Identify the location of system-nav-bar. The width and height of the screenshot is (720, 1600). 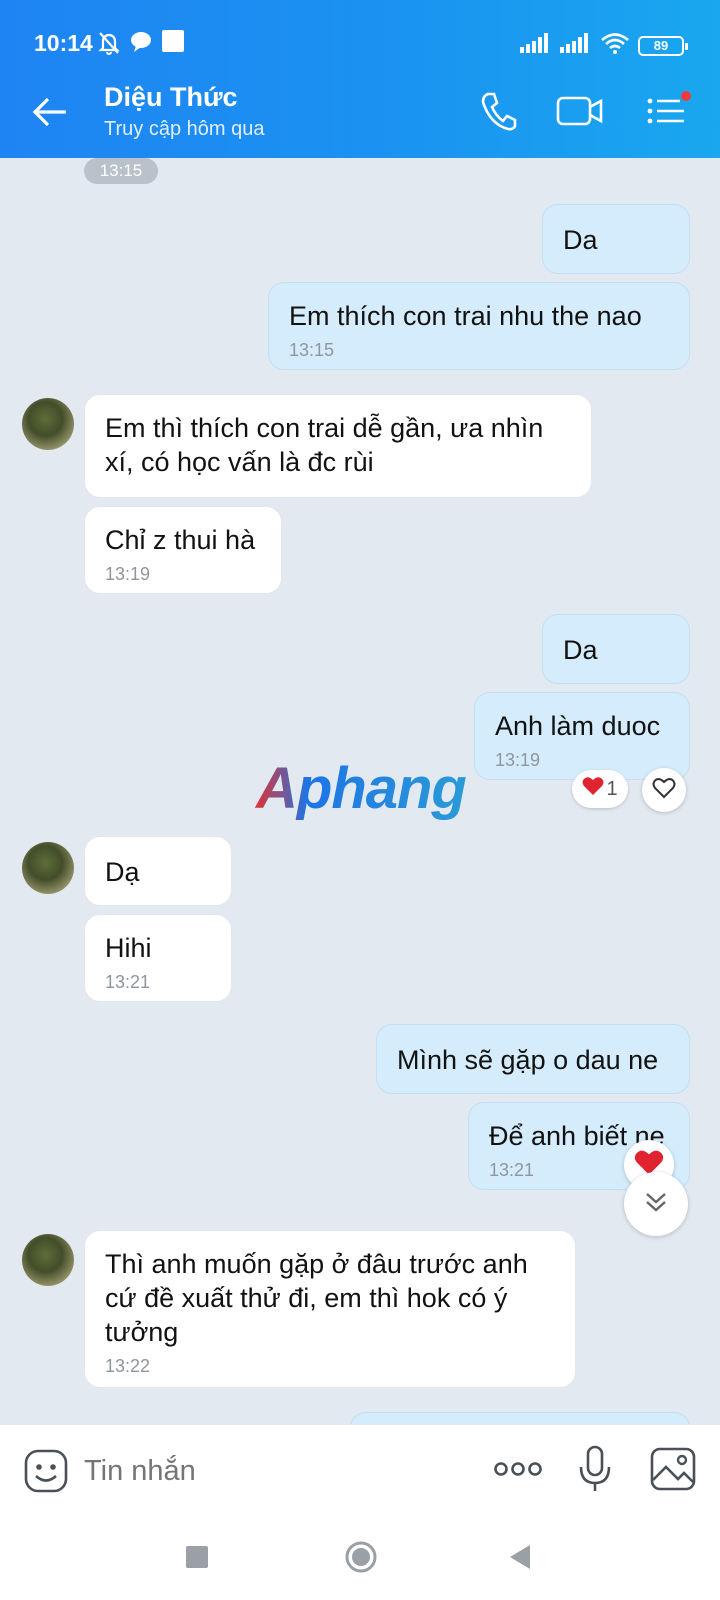
(360, 1558).